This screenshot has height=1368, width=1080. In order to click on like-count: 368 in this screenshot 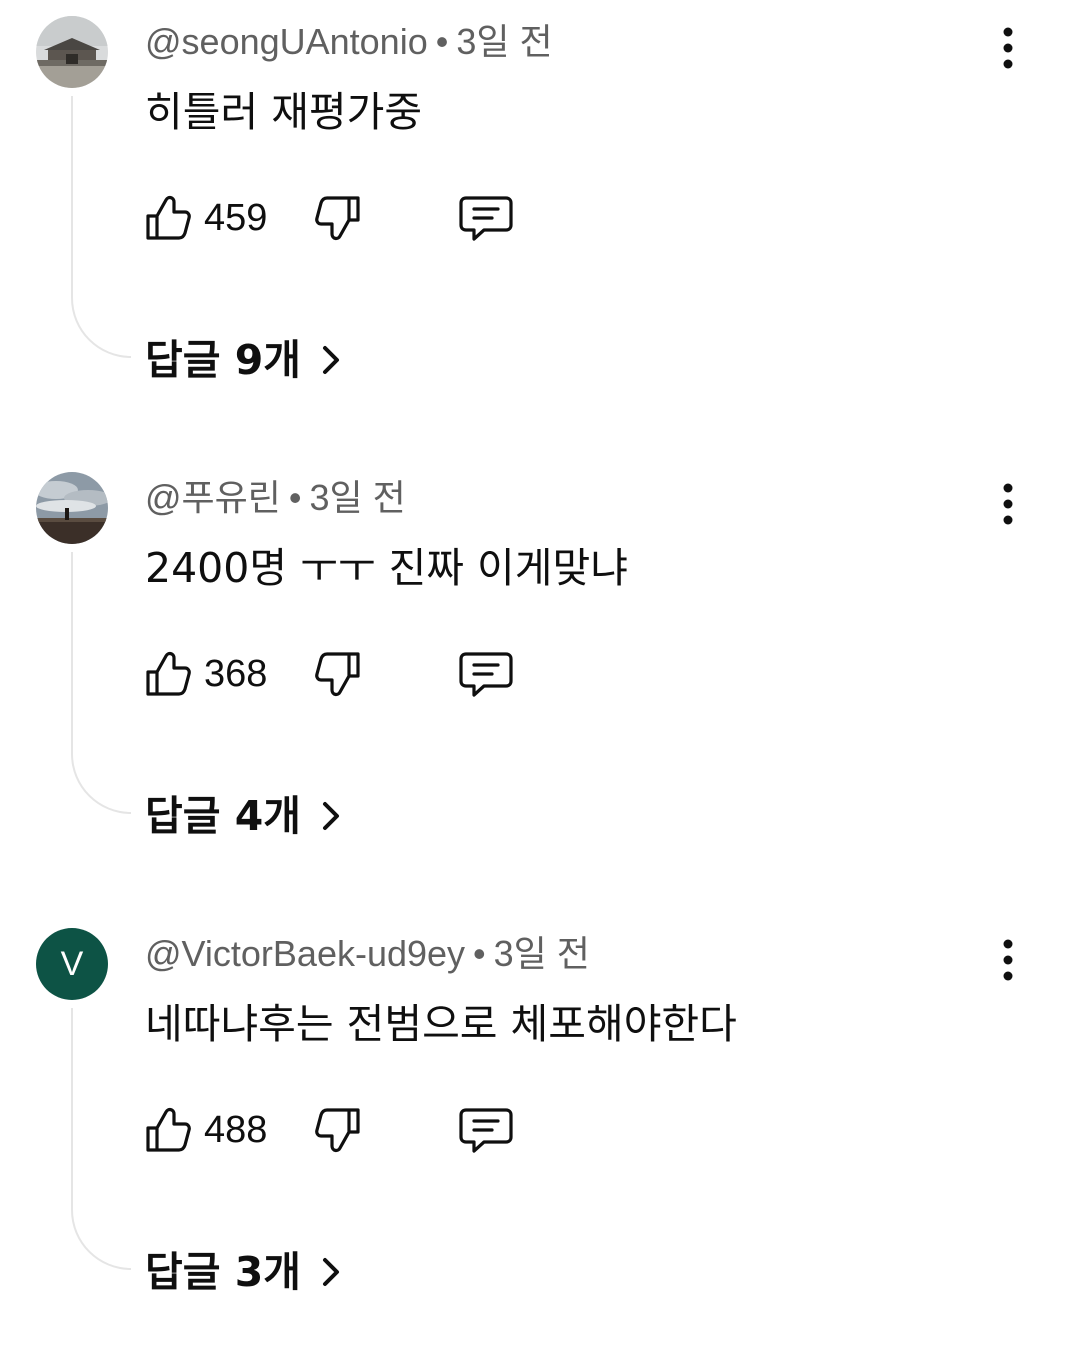, I will do `click(236, 674)`.